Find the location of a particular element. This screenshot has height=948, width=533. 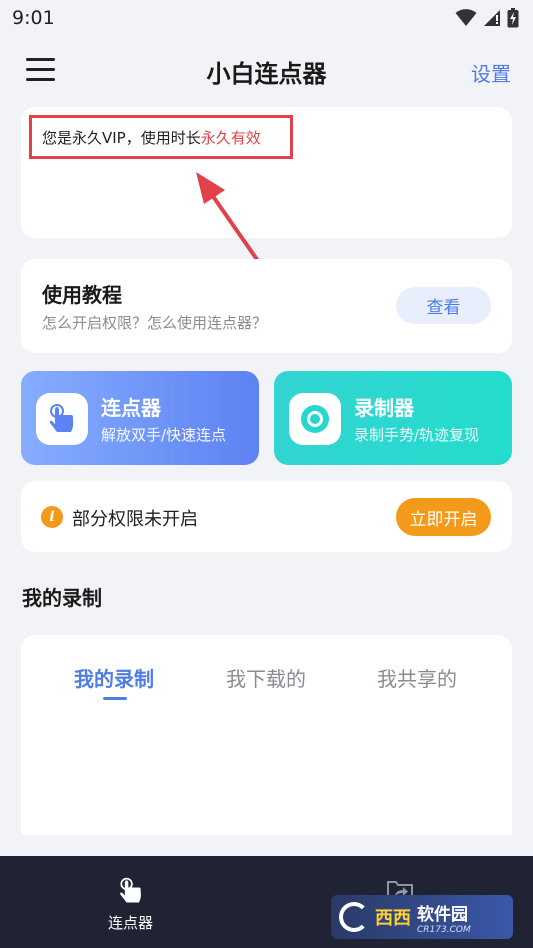

wifi-icon is located at coordinates (466, 17).